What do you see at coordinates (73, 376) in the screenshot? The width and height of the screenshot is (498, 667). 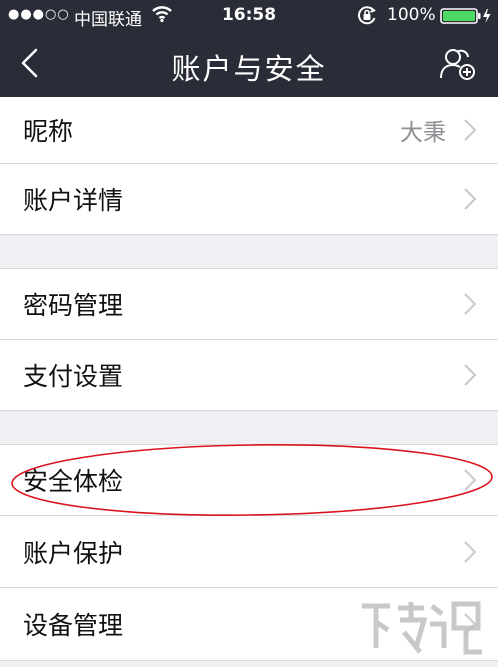 I see `row-label: 支付设置` at bounding box center [73, 376].